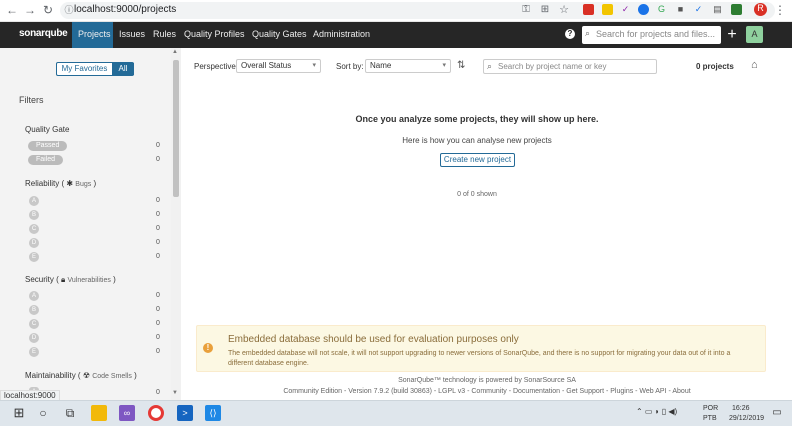  What do you see at coordinates (570, 34) in the screenshot?
I see `help-icon: ?` at bounding box center [570, 34].